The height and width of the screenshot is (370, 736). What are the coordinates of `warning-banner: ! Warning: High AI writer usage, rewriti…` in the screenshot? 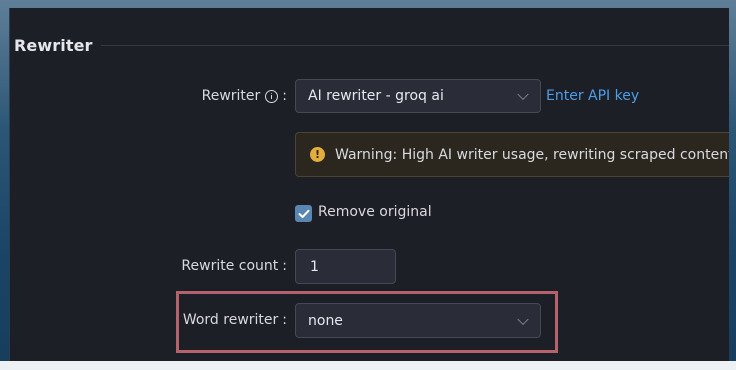 It's located at (512, 154).